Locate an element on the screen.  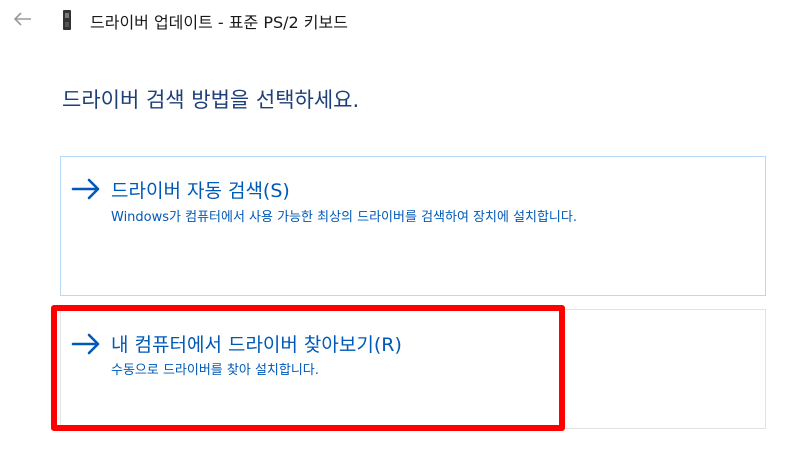
title-bar: 드라이버 업데이트 - 표준 PS/2 키보드 is located at coordinates (400, 21).